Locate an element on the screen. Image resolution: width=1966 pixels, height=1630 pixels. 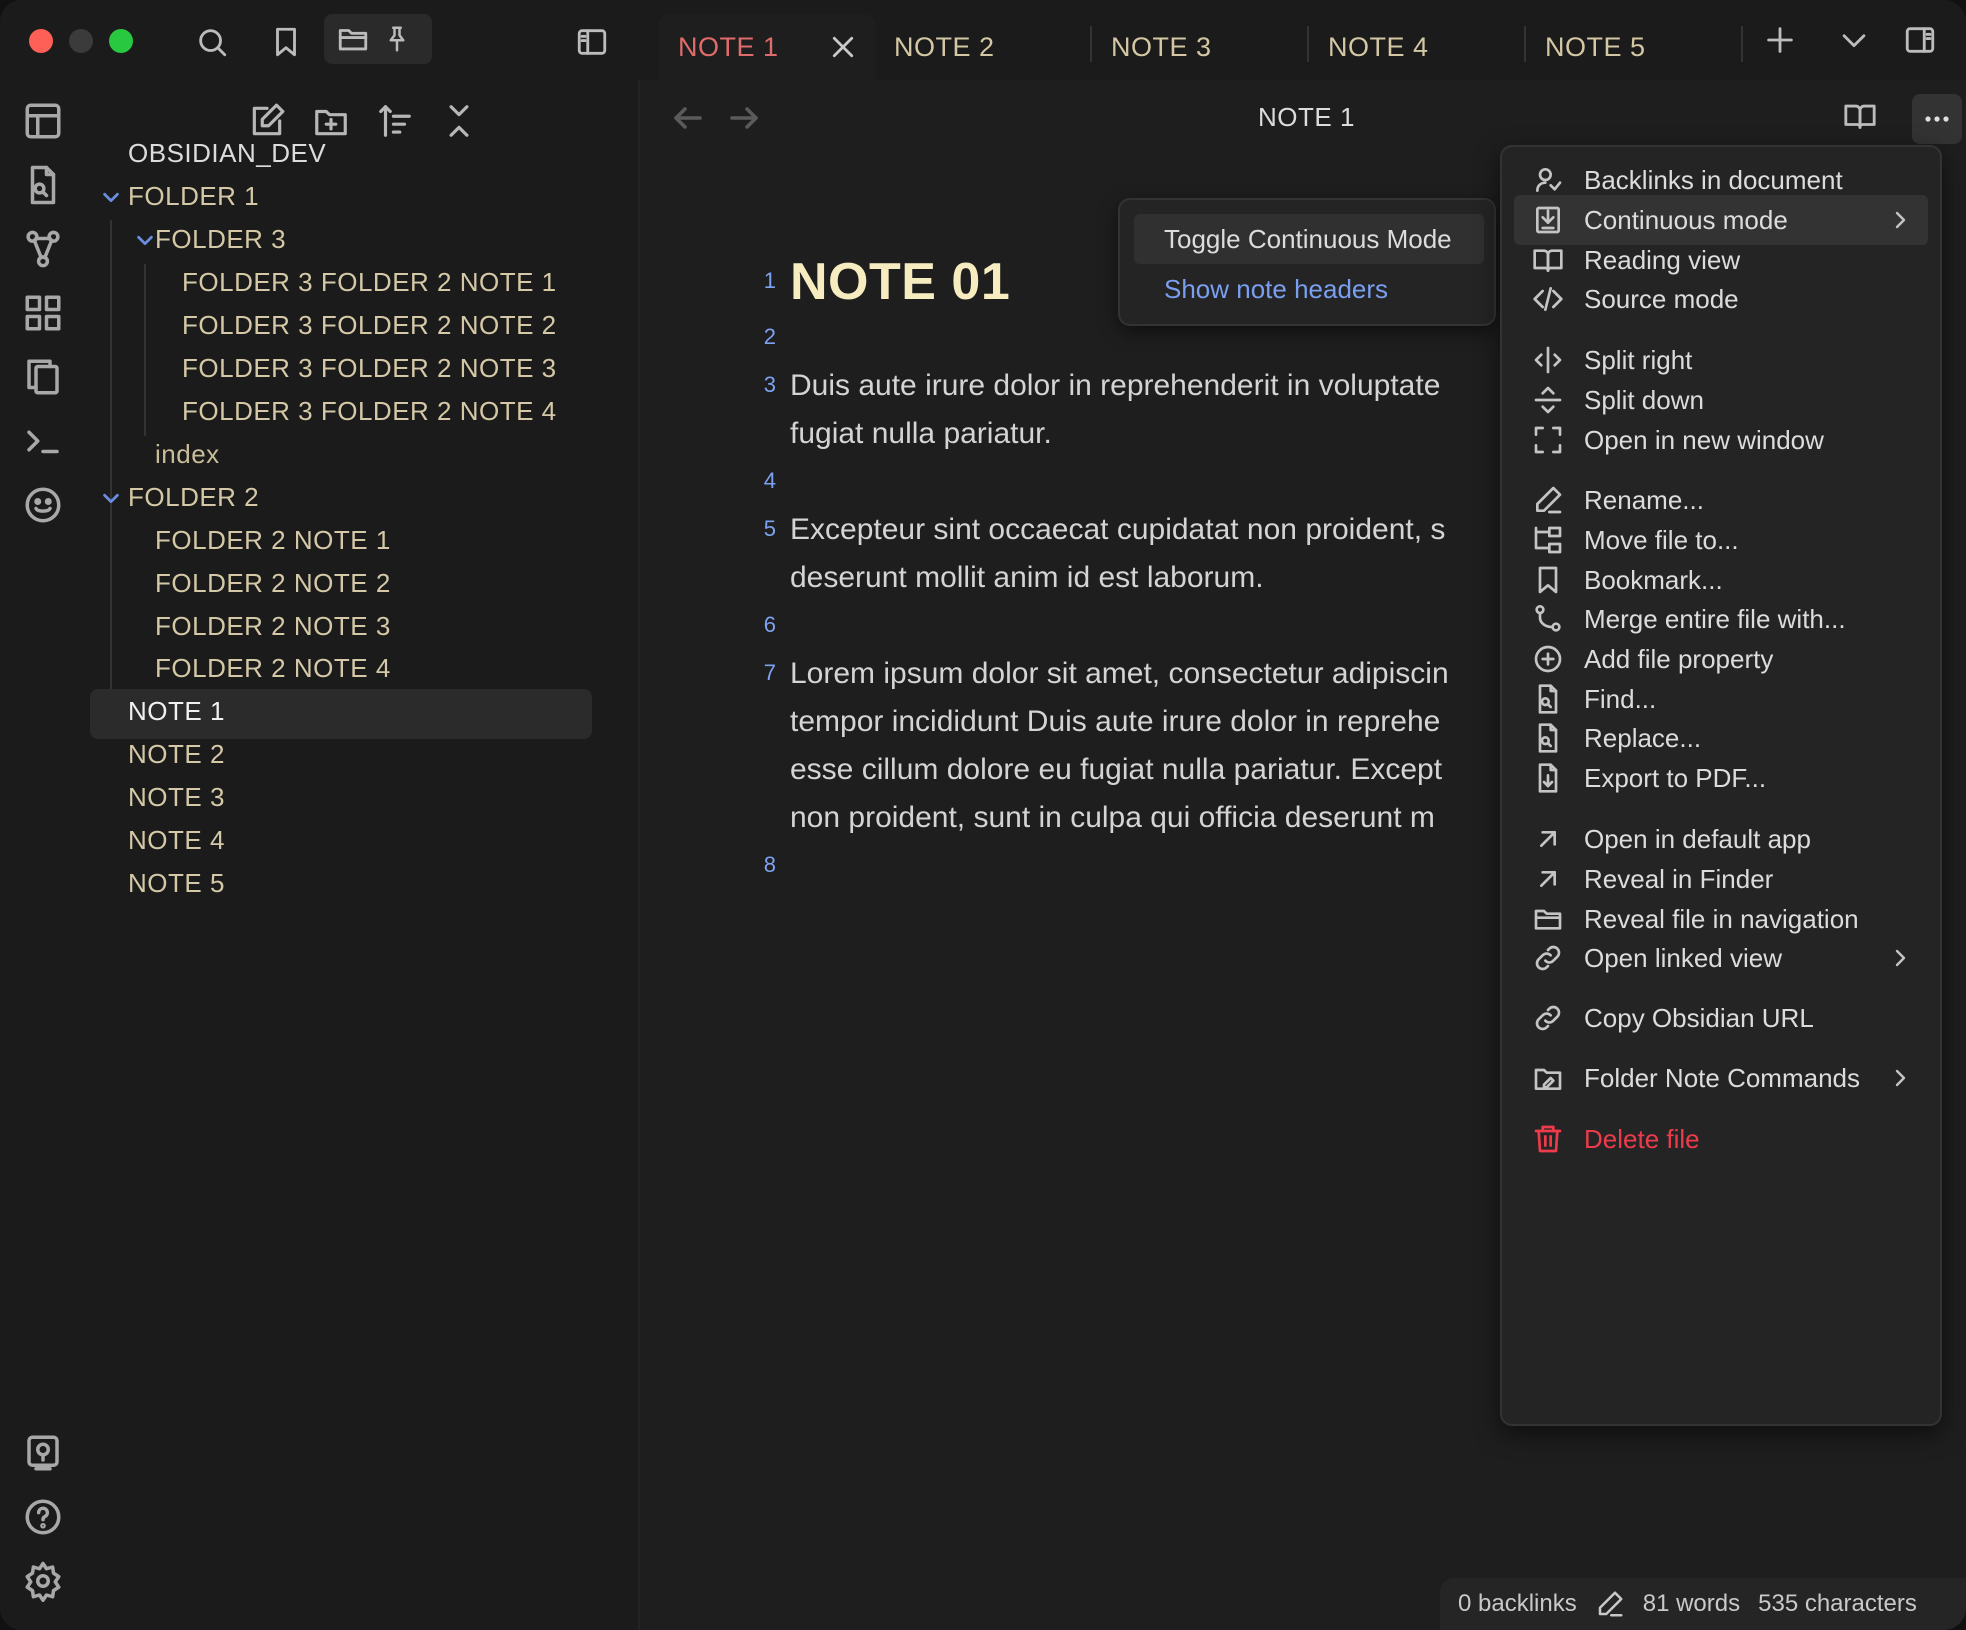
file-export-icon is located at coordinates (1548, 778).